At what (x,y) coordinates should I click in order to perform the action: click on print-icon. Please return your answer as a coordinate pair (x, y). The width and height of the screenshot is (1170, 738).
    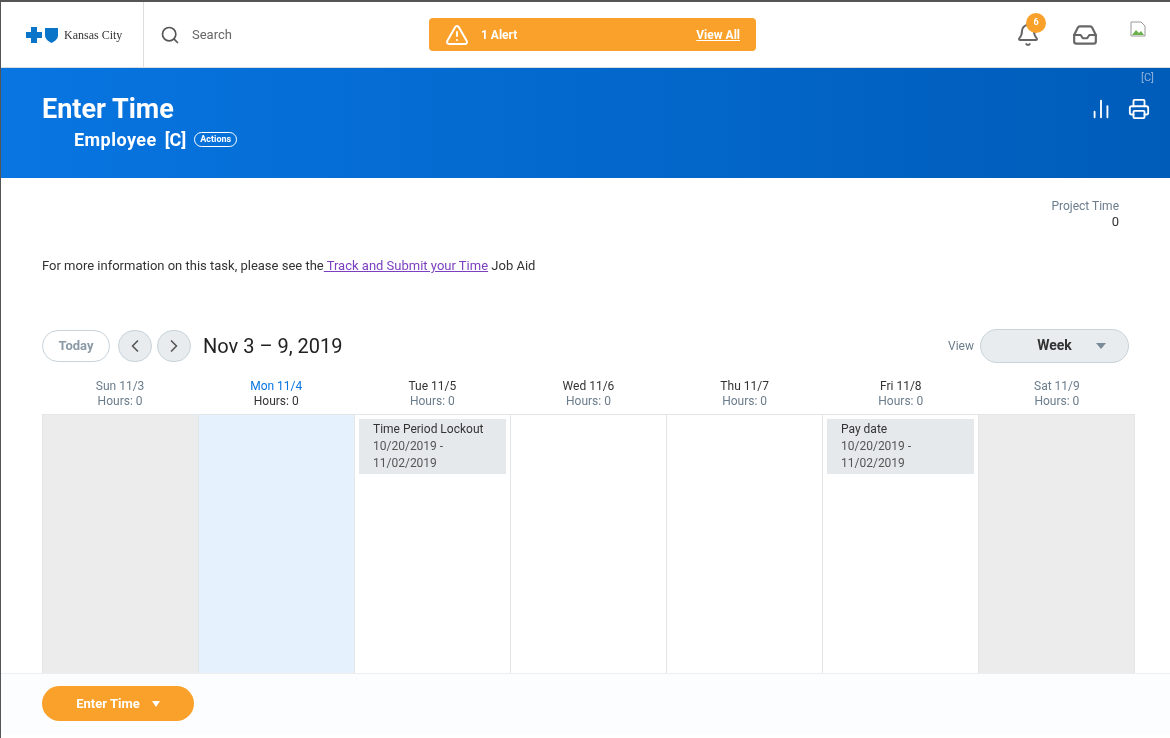
    Looking at the image, I should click on (1139, 109).